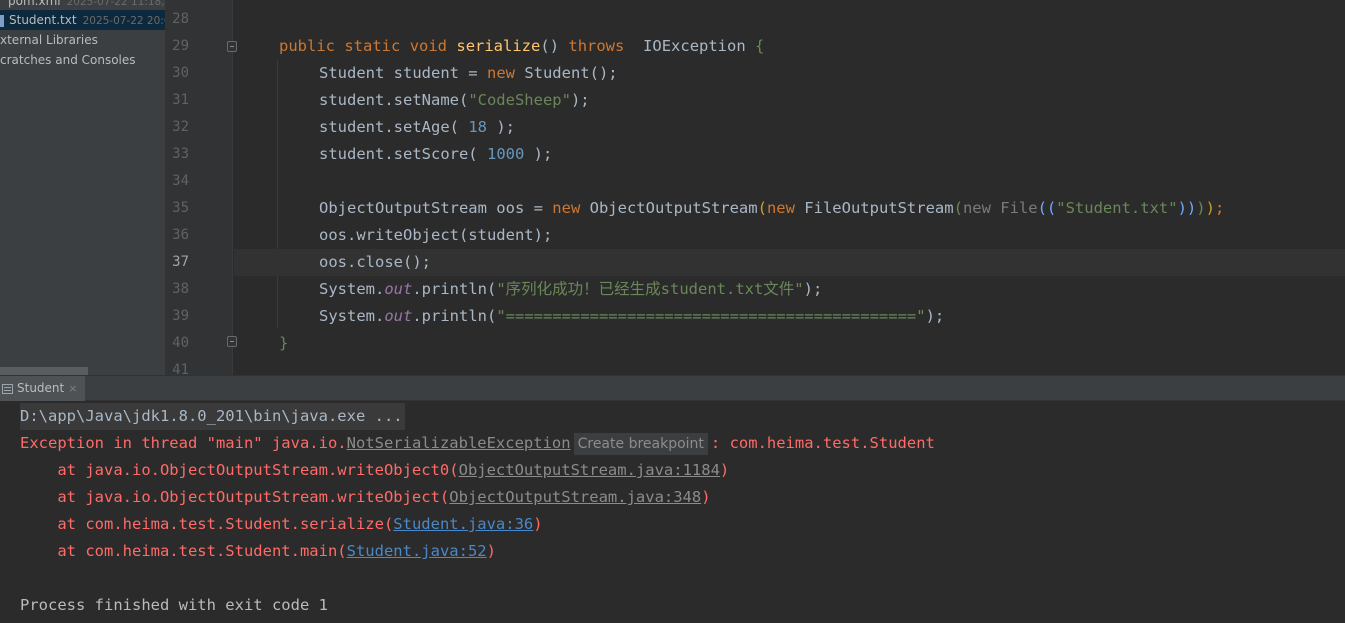 The image size is (1345, 623). Describe the element at coordinates (1187, 208) in the screenshot. I see `token: ))` at that location.